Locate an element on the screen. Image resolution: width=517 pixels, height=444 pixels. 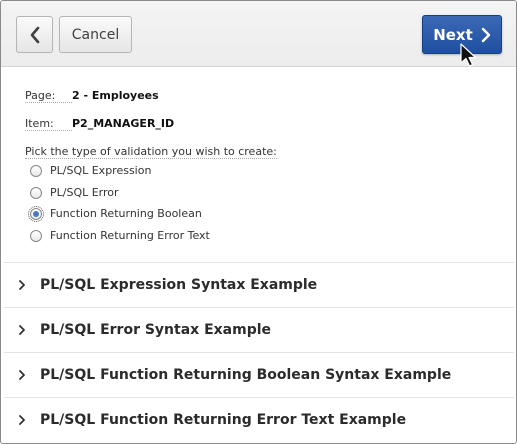
radio-label: PL/SQL Expression is located at coordinates (101, 170).